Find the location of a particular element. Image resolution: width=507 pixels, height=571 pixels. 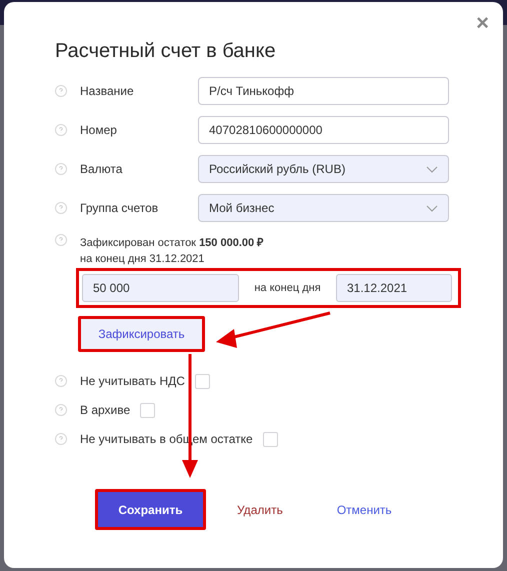

dropdown: Российский рубль (RUB) is located at coordinates (323, 169).